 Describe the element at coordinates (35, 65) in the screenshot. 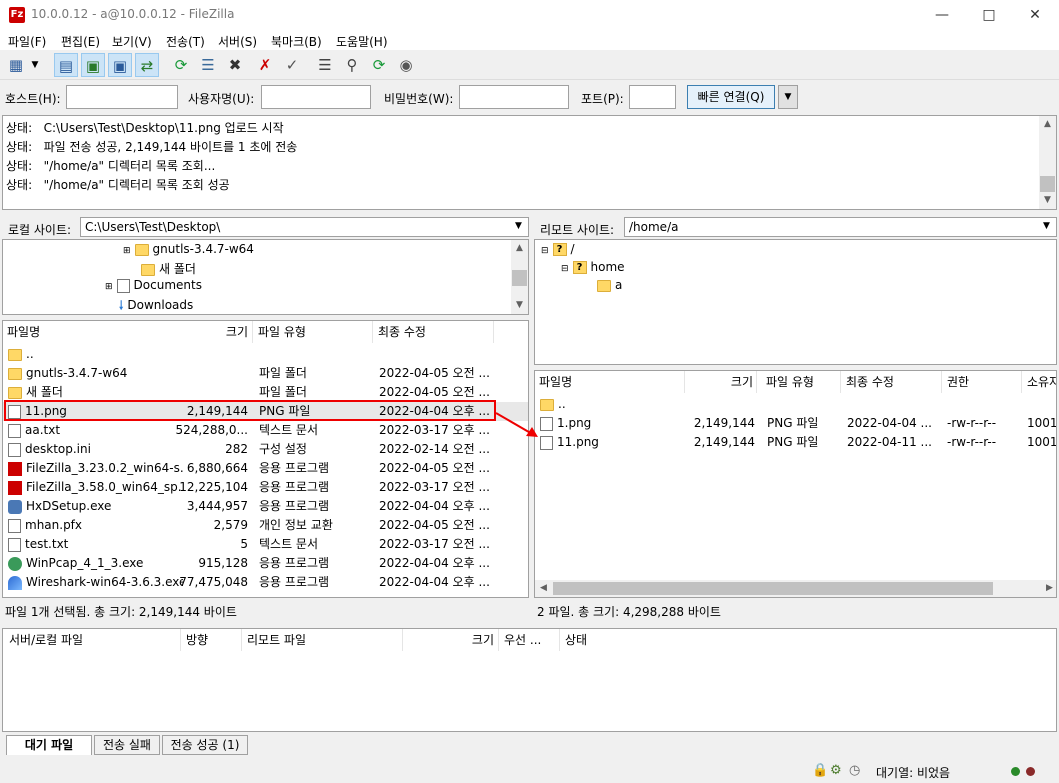

I see `site-manager-dropdown-icon: ▼` at that location.